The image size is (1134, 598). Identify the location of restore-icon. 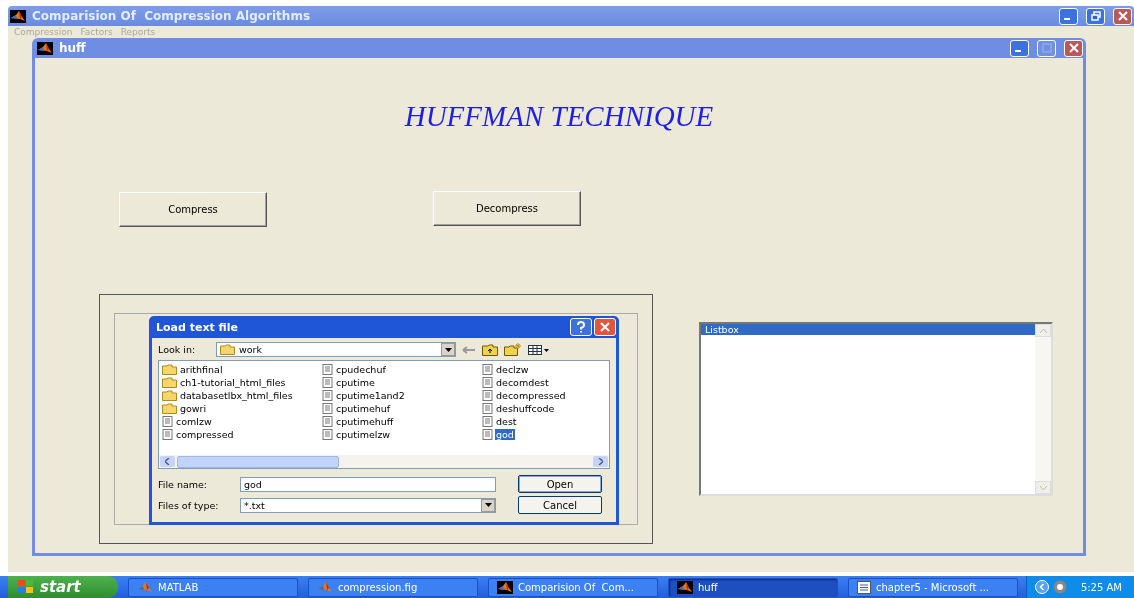
(1095, 16).